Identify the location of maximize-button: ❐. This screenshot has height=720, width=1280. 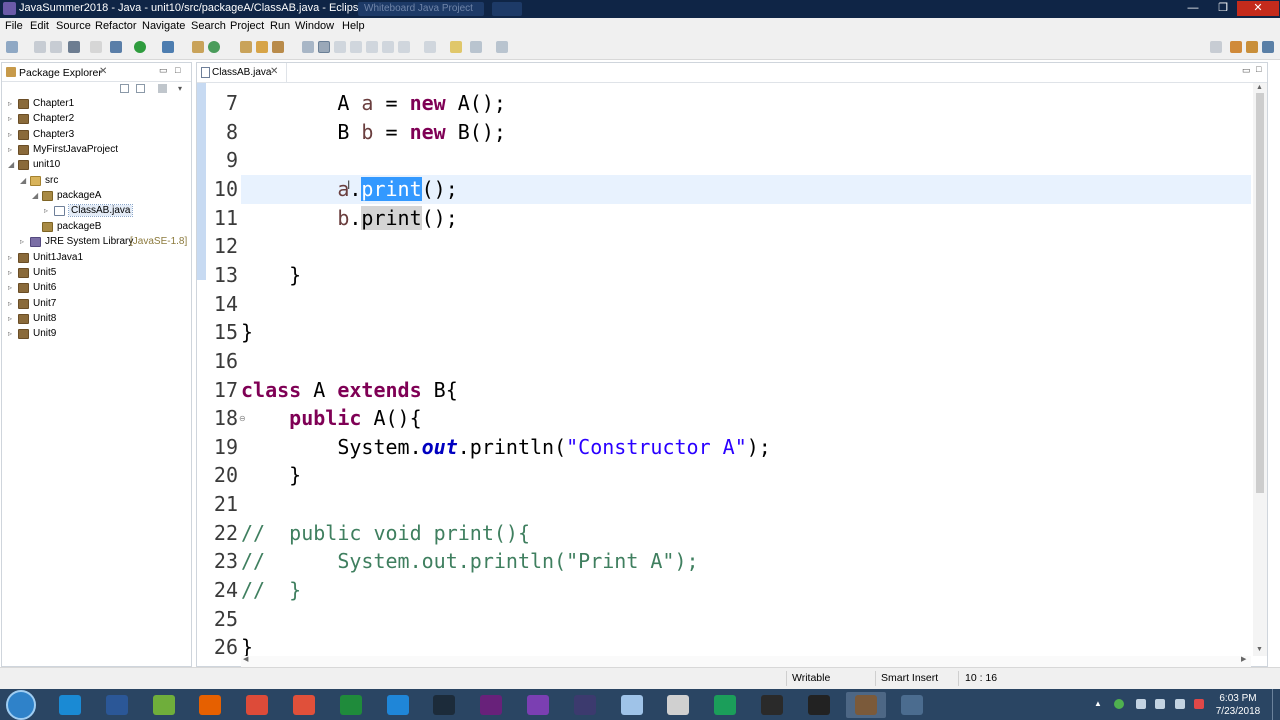
(1223, 8).